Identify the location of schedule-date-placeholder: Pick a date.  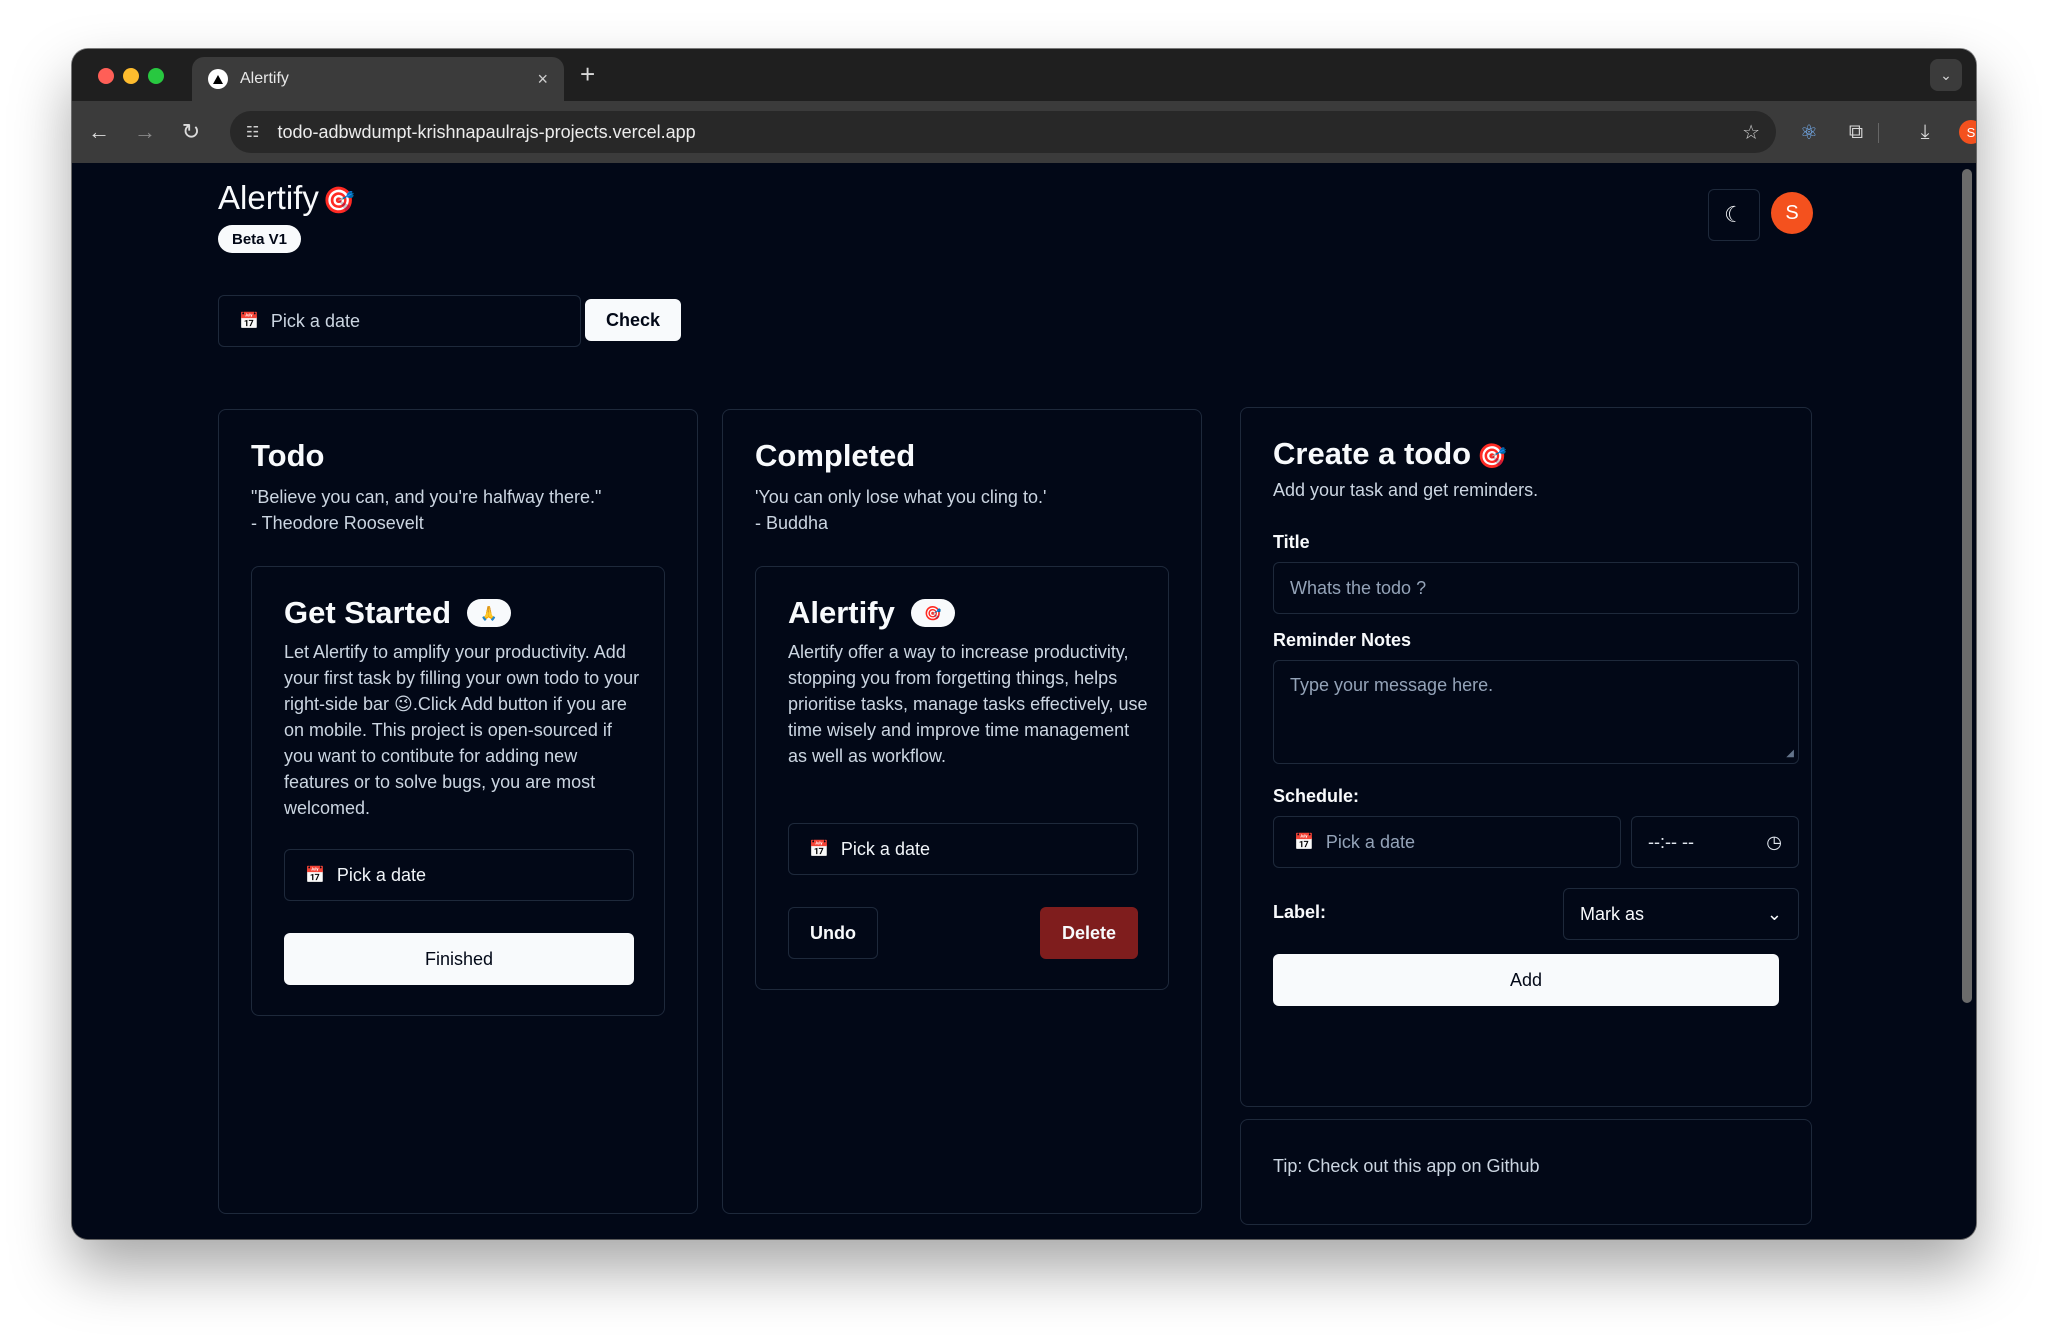
(1370, 841).